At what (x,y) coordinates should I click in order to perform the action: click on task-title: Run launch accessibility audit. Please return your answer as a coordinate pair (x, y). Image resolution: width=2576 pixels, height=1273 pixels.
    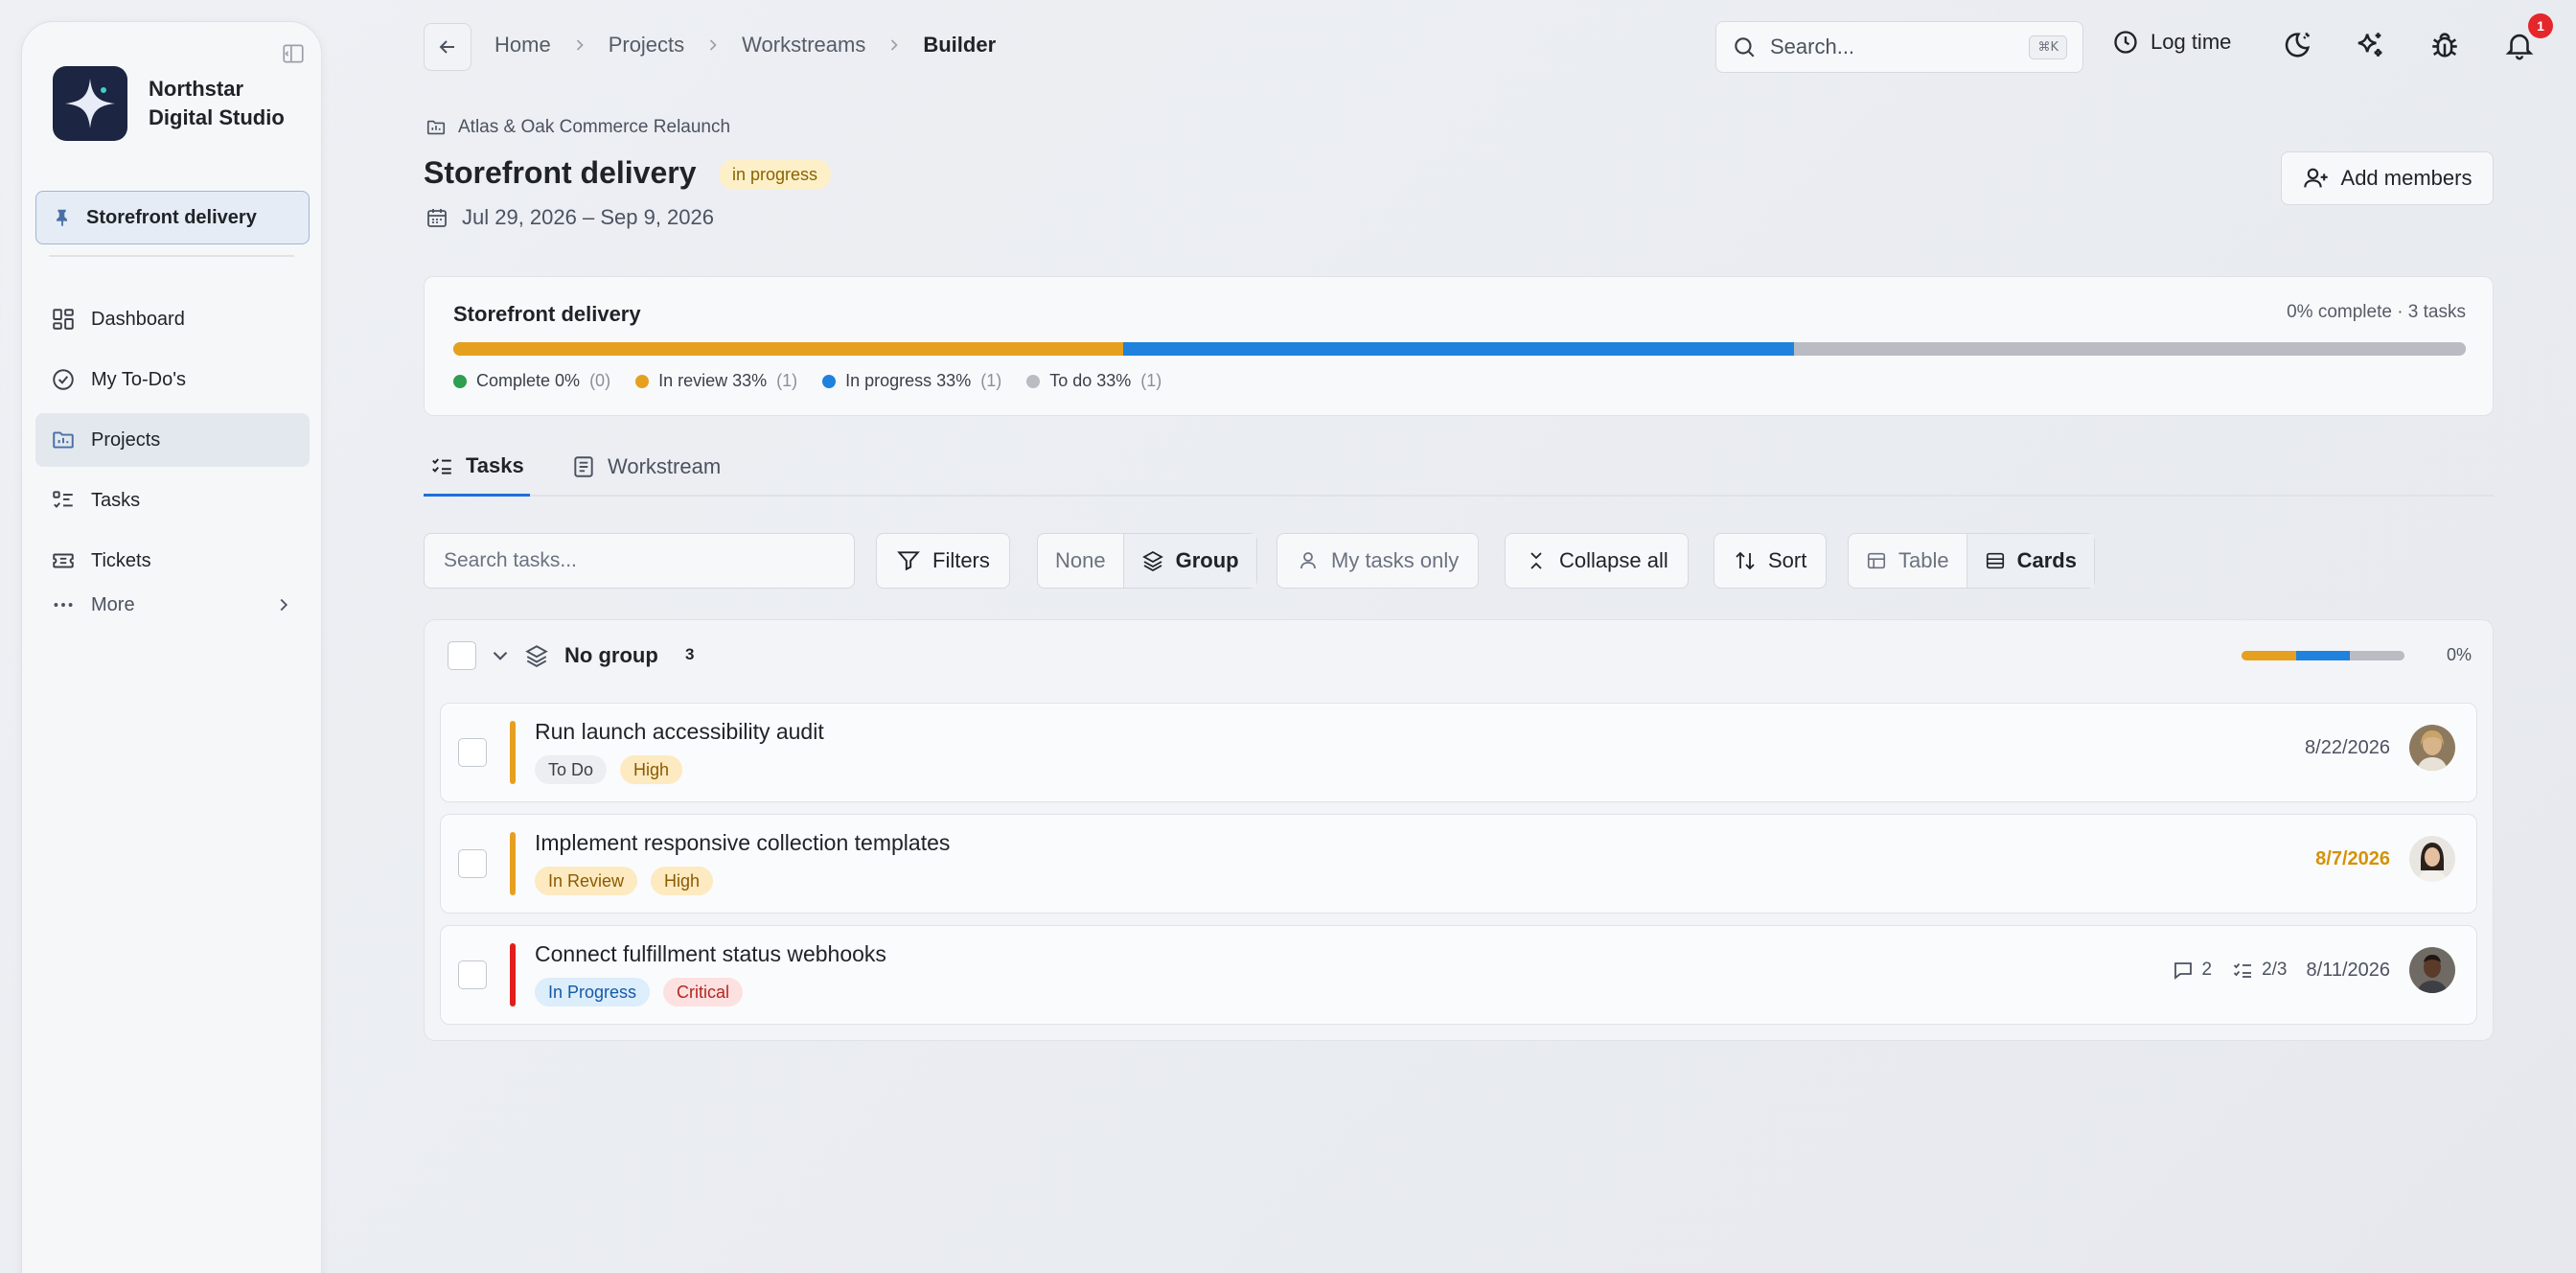
    Looking at the image, I should click on (679, 732).